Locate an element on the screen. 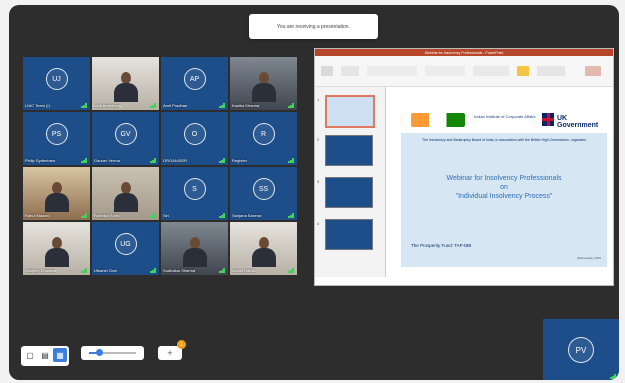  participant-tile: Nick Armstrong is located at coordinates (125, 83).